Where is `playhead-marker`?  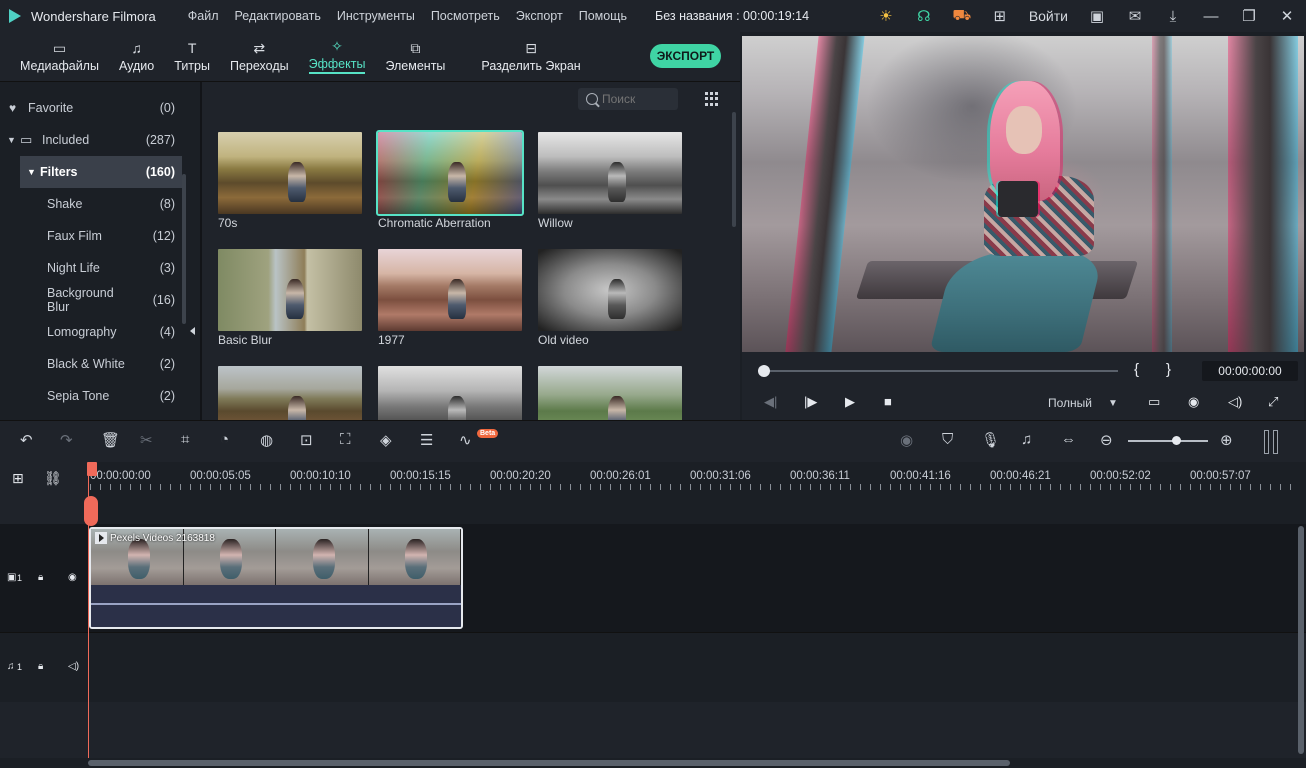 playhead-marker is located at coordinates (92, 469).